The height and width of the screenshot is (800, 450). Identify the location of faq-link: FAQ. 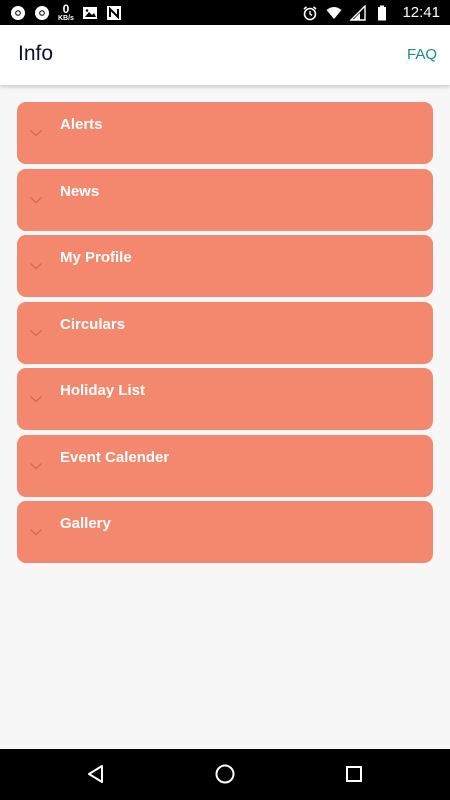
(422, 54).